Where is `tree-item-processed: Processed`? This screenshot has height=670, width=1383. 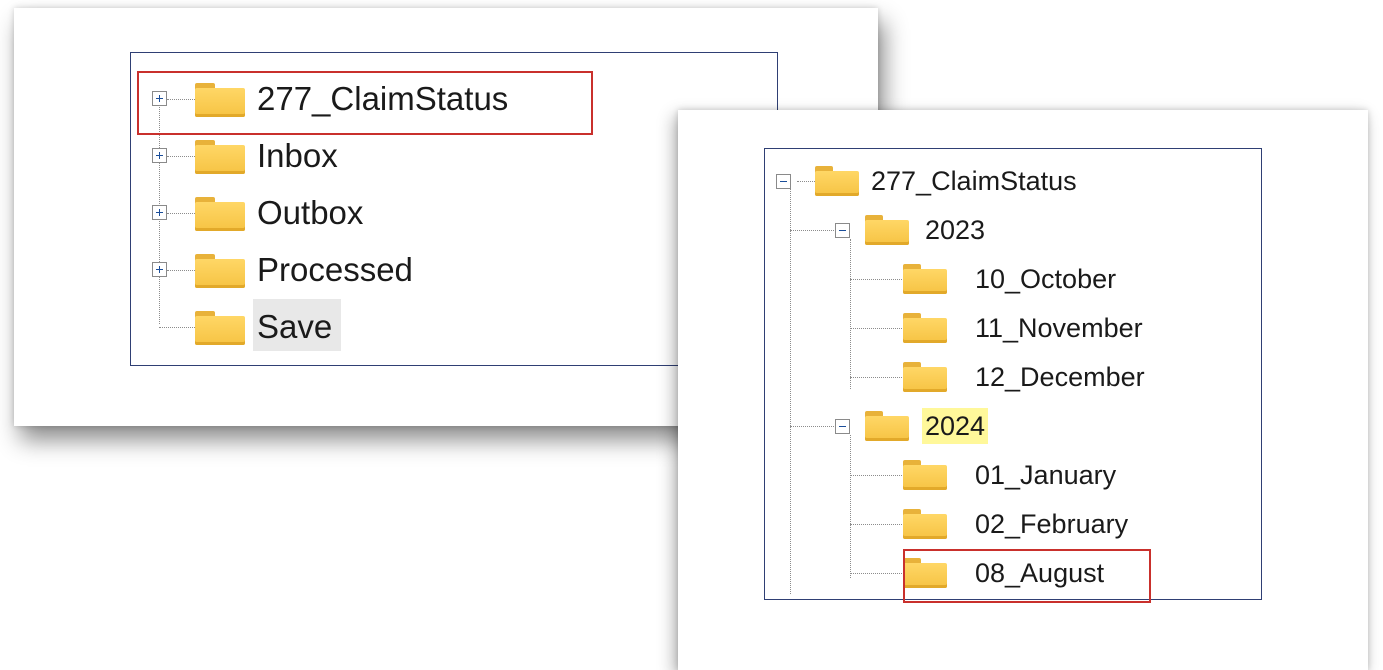
tree-item-processed: Processed is located at coordinates (451, 270).